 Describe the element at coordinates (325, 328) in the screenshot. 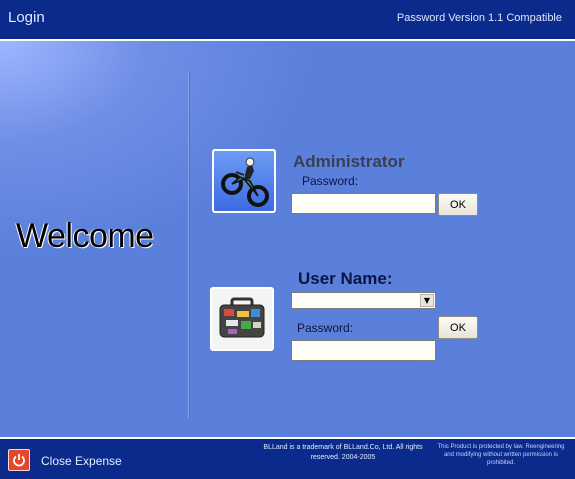

I see `user-password-label: Password:` at that location.